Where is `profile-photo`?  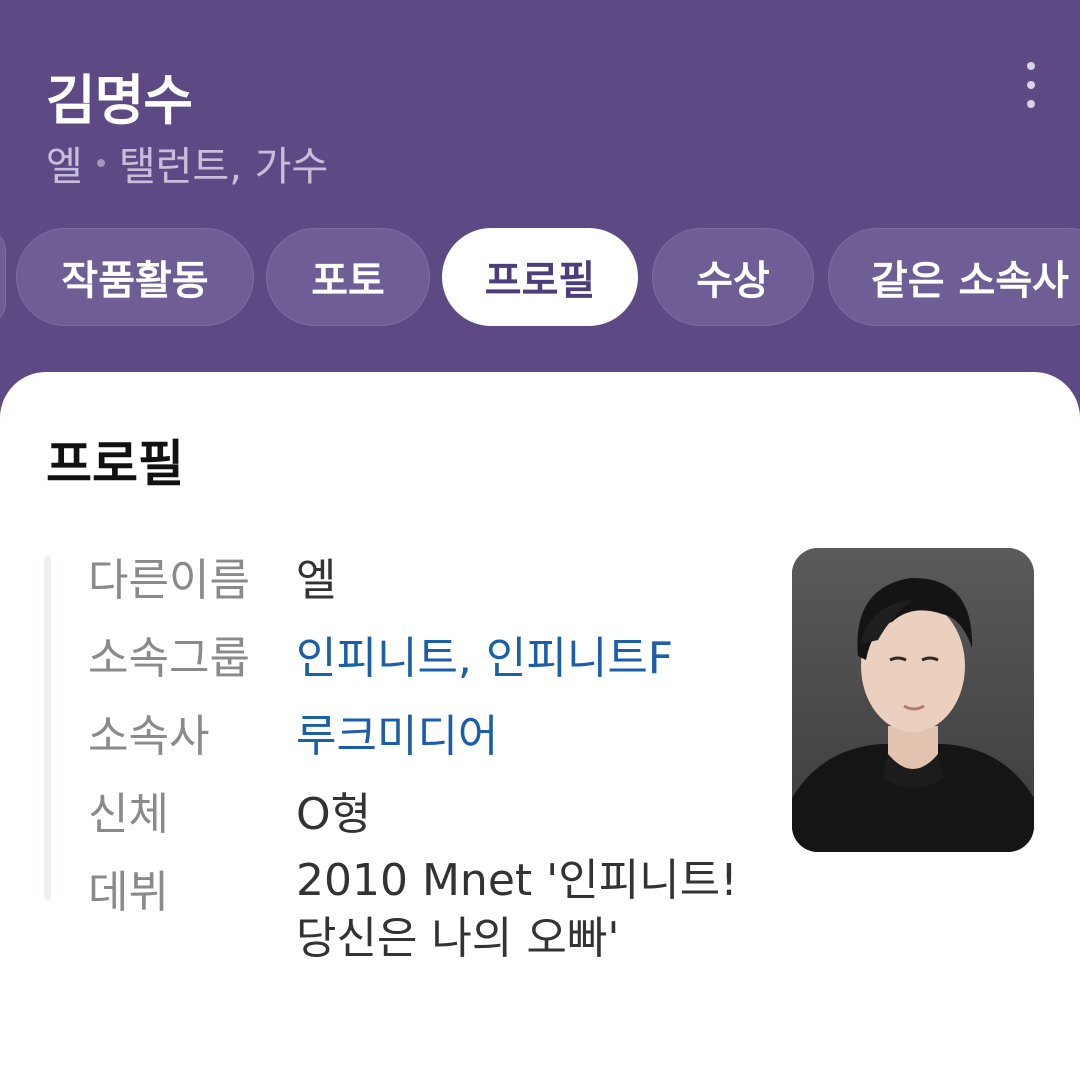
profile-photo is located at coordinates (913, 700).